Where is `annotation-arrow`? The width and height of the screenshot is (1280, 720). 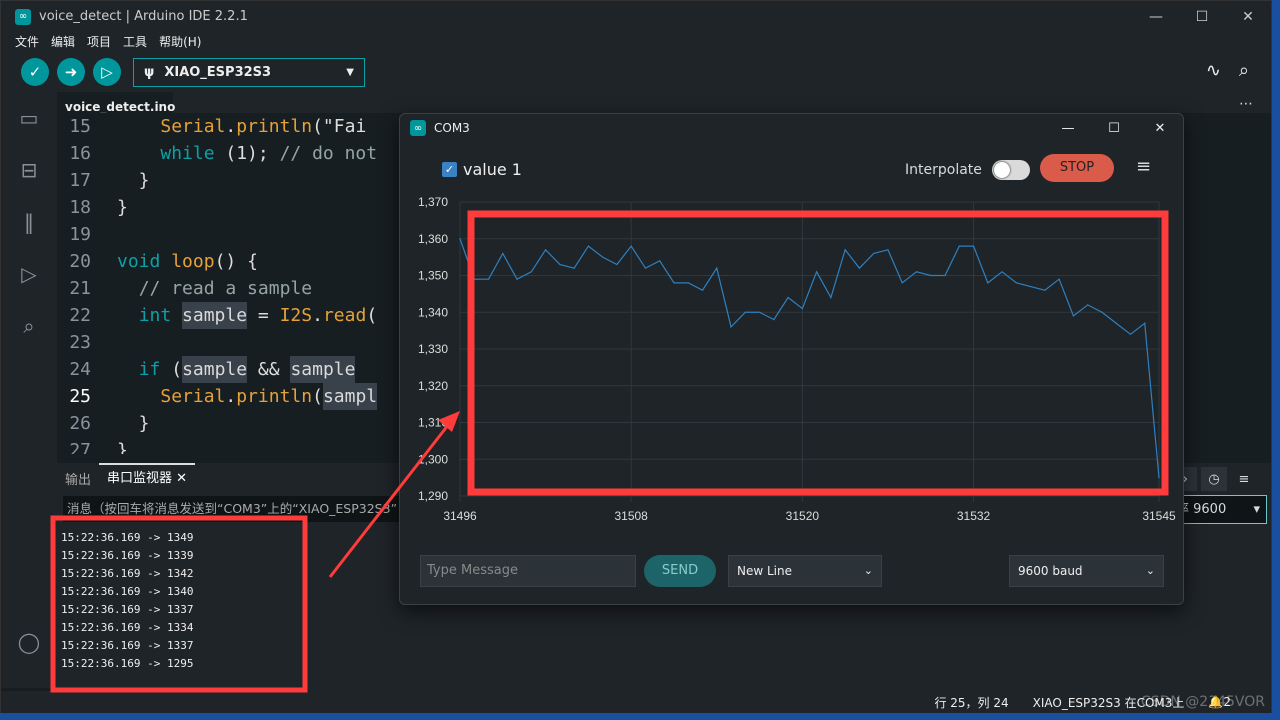
annotation-arrow is located at coordinates (391, 498).